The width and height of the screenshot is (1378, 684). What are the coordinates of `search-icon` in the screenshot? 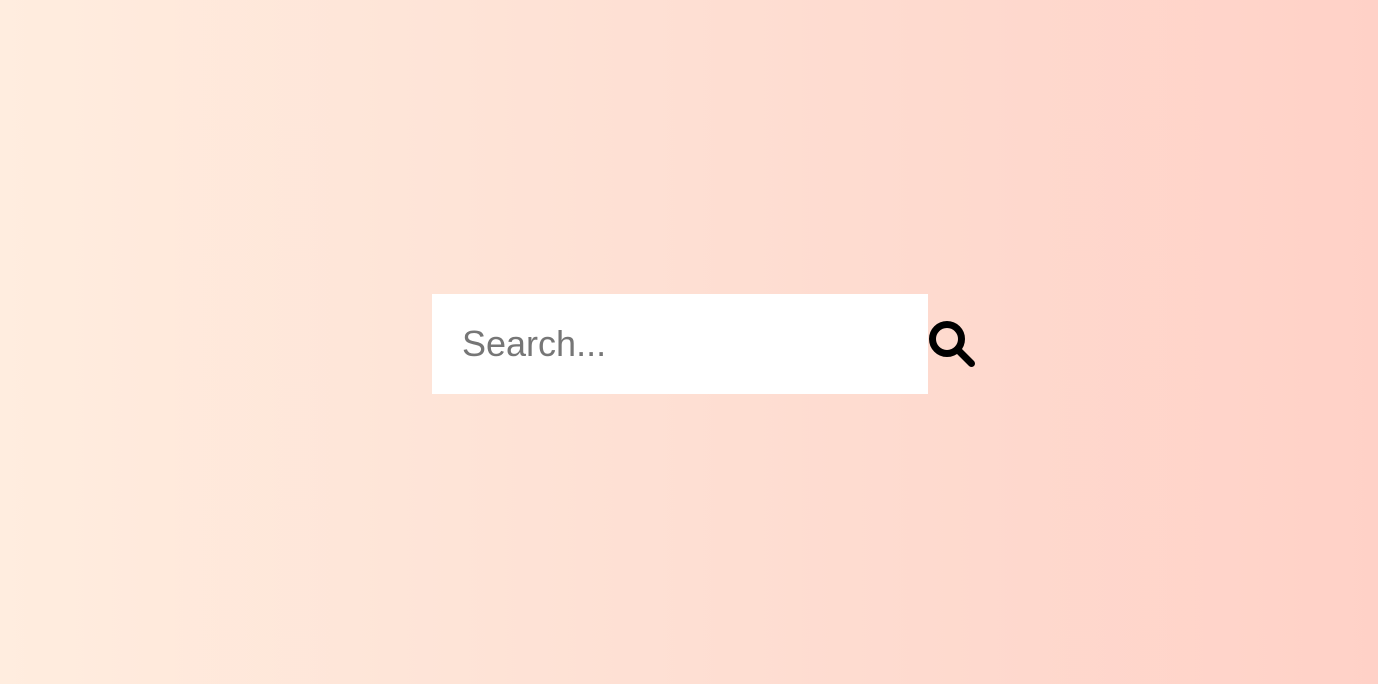 It's located at (952, 344).